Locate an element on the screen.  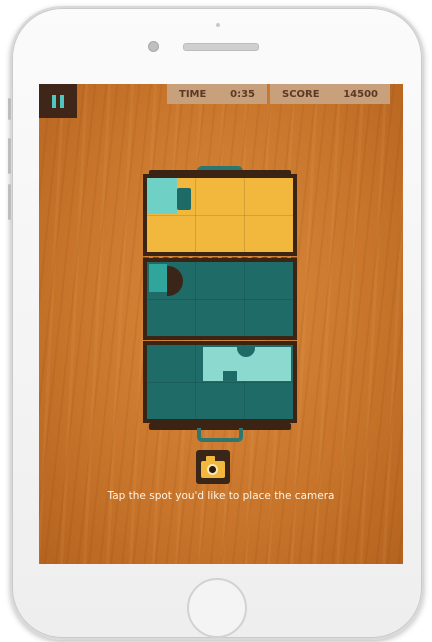
suitcase-grid-open is located at coordinates (220, 215).